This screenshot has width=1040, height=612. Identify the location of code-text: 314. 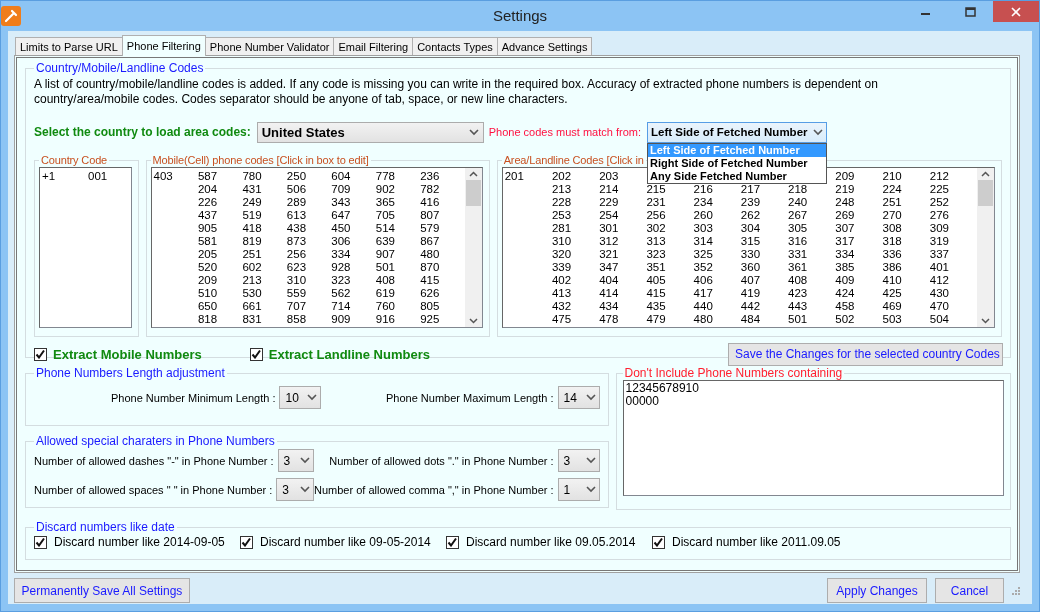
(703, 241).